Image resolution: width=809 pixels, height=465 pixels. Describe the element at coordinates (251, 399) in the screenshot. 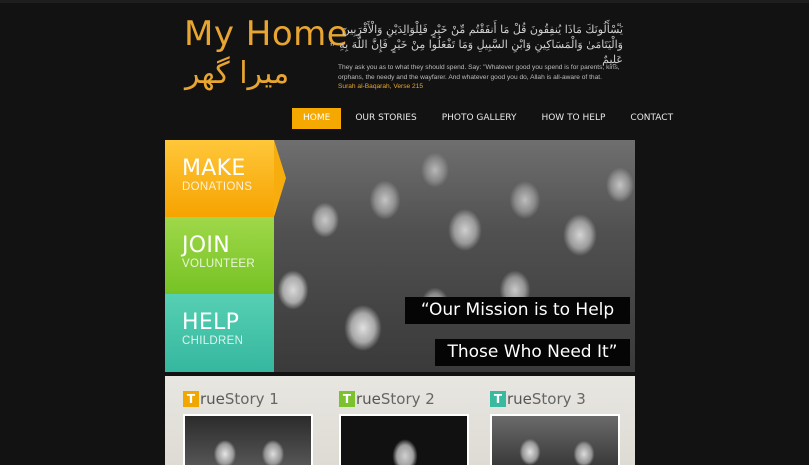

I see `story-title-rest: Story 1` at that location.